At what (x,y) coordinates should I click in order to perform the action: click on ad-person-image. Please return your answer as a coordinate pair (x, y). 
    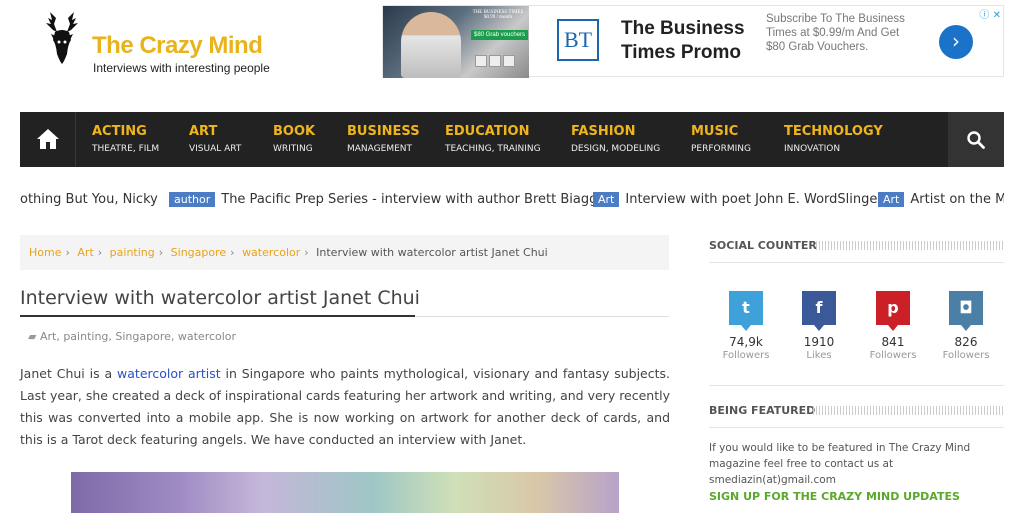
    Looking at the image, I should click on (431, 45).